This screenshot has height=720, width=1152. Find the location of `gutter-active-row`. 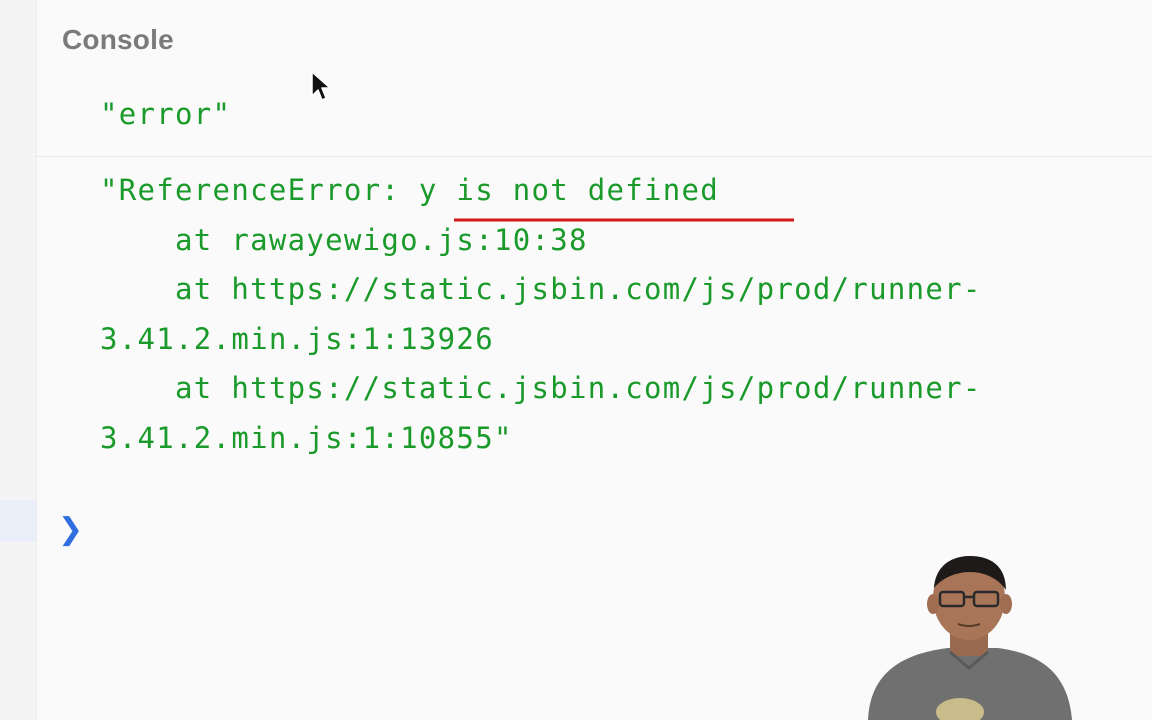

gutter-active-row is located at coordinates (18, 521).